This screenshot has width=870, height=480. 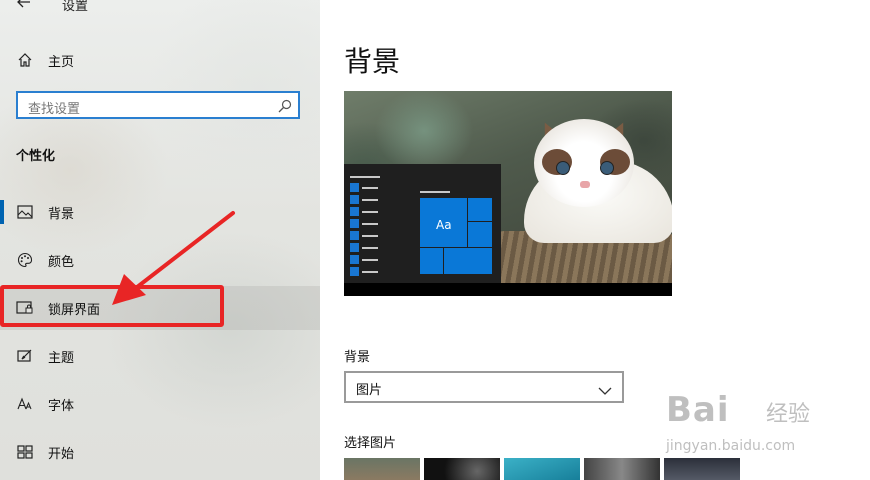 I want to click on preview-taskbar, so click(x=508, y=289).